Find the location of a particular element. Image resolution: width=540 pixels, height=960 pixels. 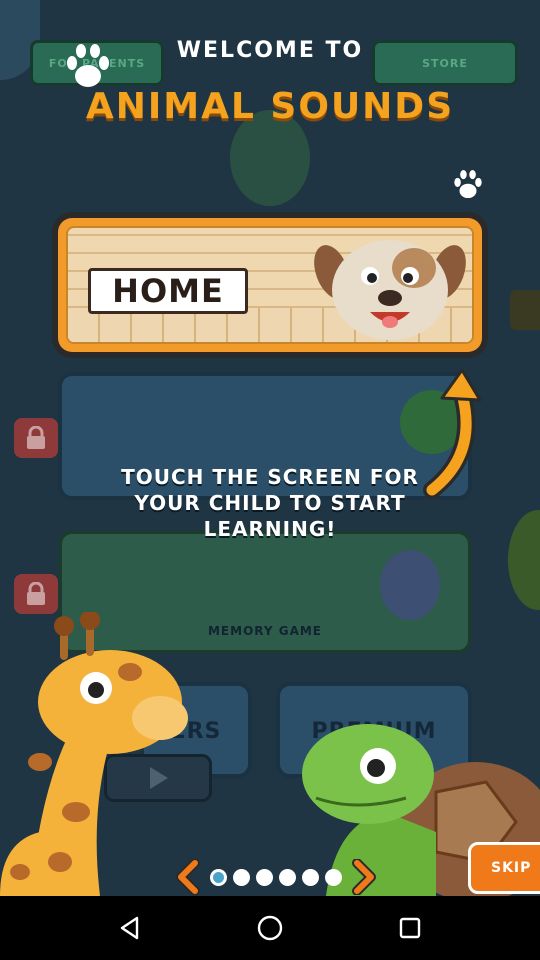

home-card-frame: HOME is located at coordinates (270, 285).